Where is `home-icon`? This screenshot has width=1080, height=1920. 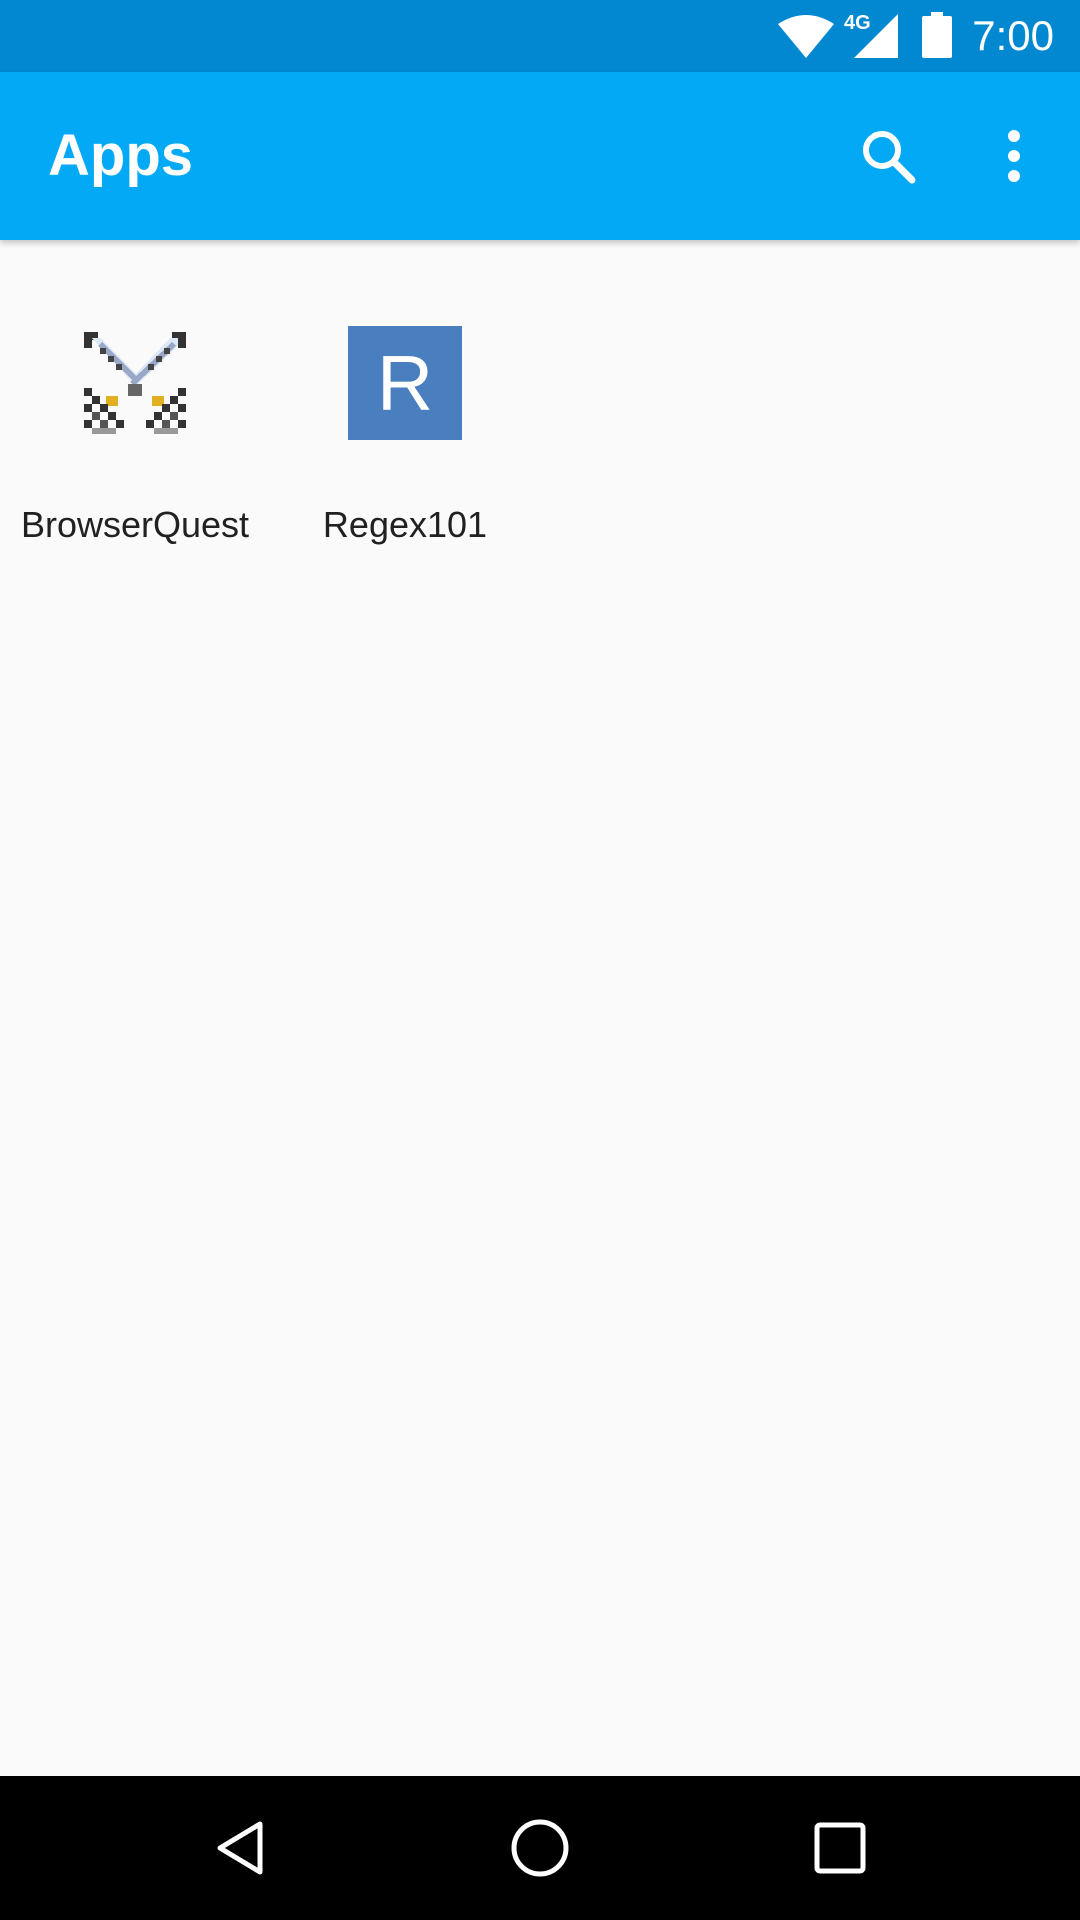 home-icon is located at coordinates (540, 1848).